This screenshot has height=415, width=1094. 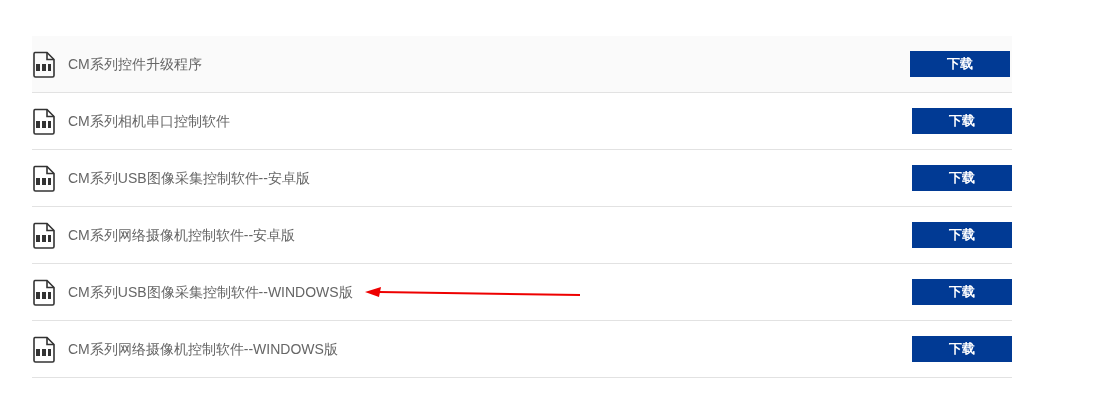 I want to click on file-title: CM系列网络摄像机控制软件--WINDOWS版, so click(x=203, y=349).